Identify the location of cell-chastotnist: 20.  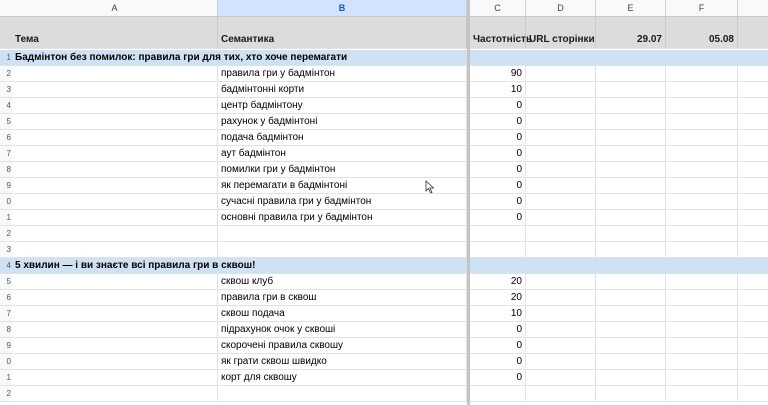
(498, 281).